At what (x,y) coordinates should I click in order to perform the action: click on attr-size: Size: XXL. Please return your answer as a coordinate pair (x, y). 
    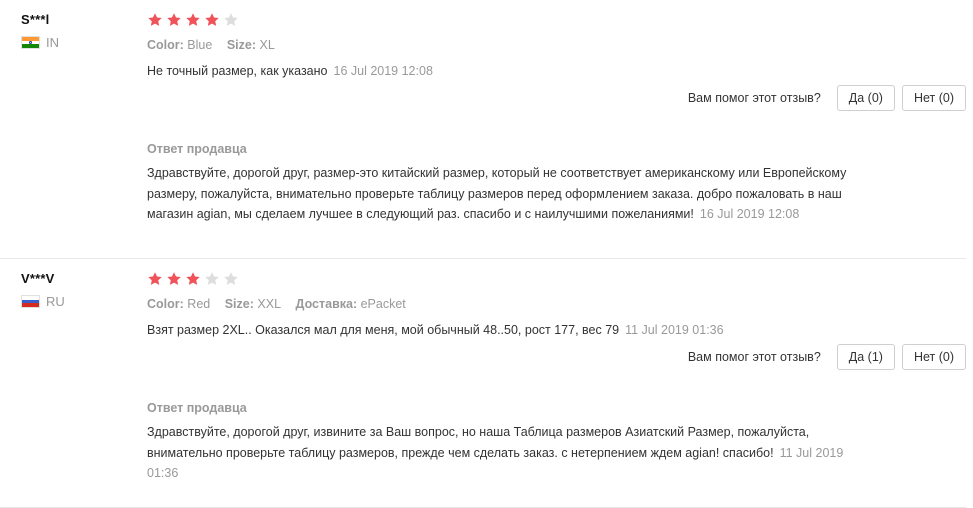
    Looking at the image, I should click on (253, 304).